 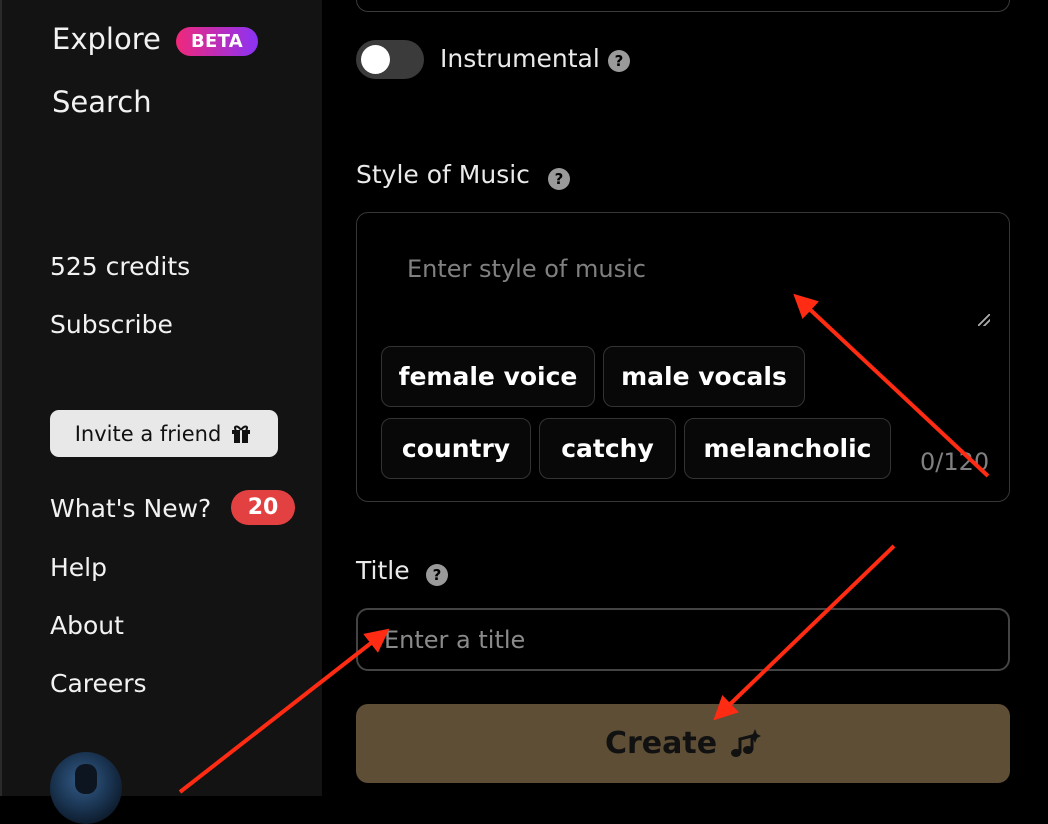 What do you see at coordinates (106, 39) in the screenshot?
I see `nav-explore: Explore` at bounding box center [106, 39].